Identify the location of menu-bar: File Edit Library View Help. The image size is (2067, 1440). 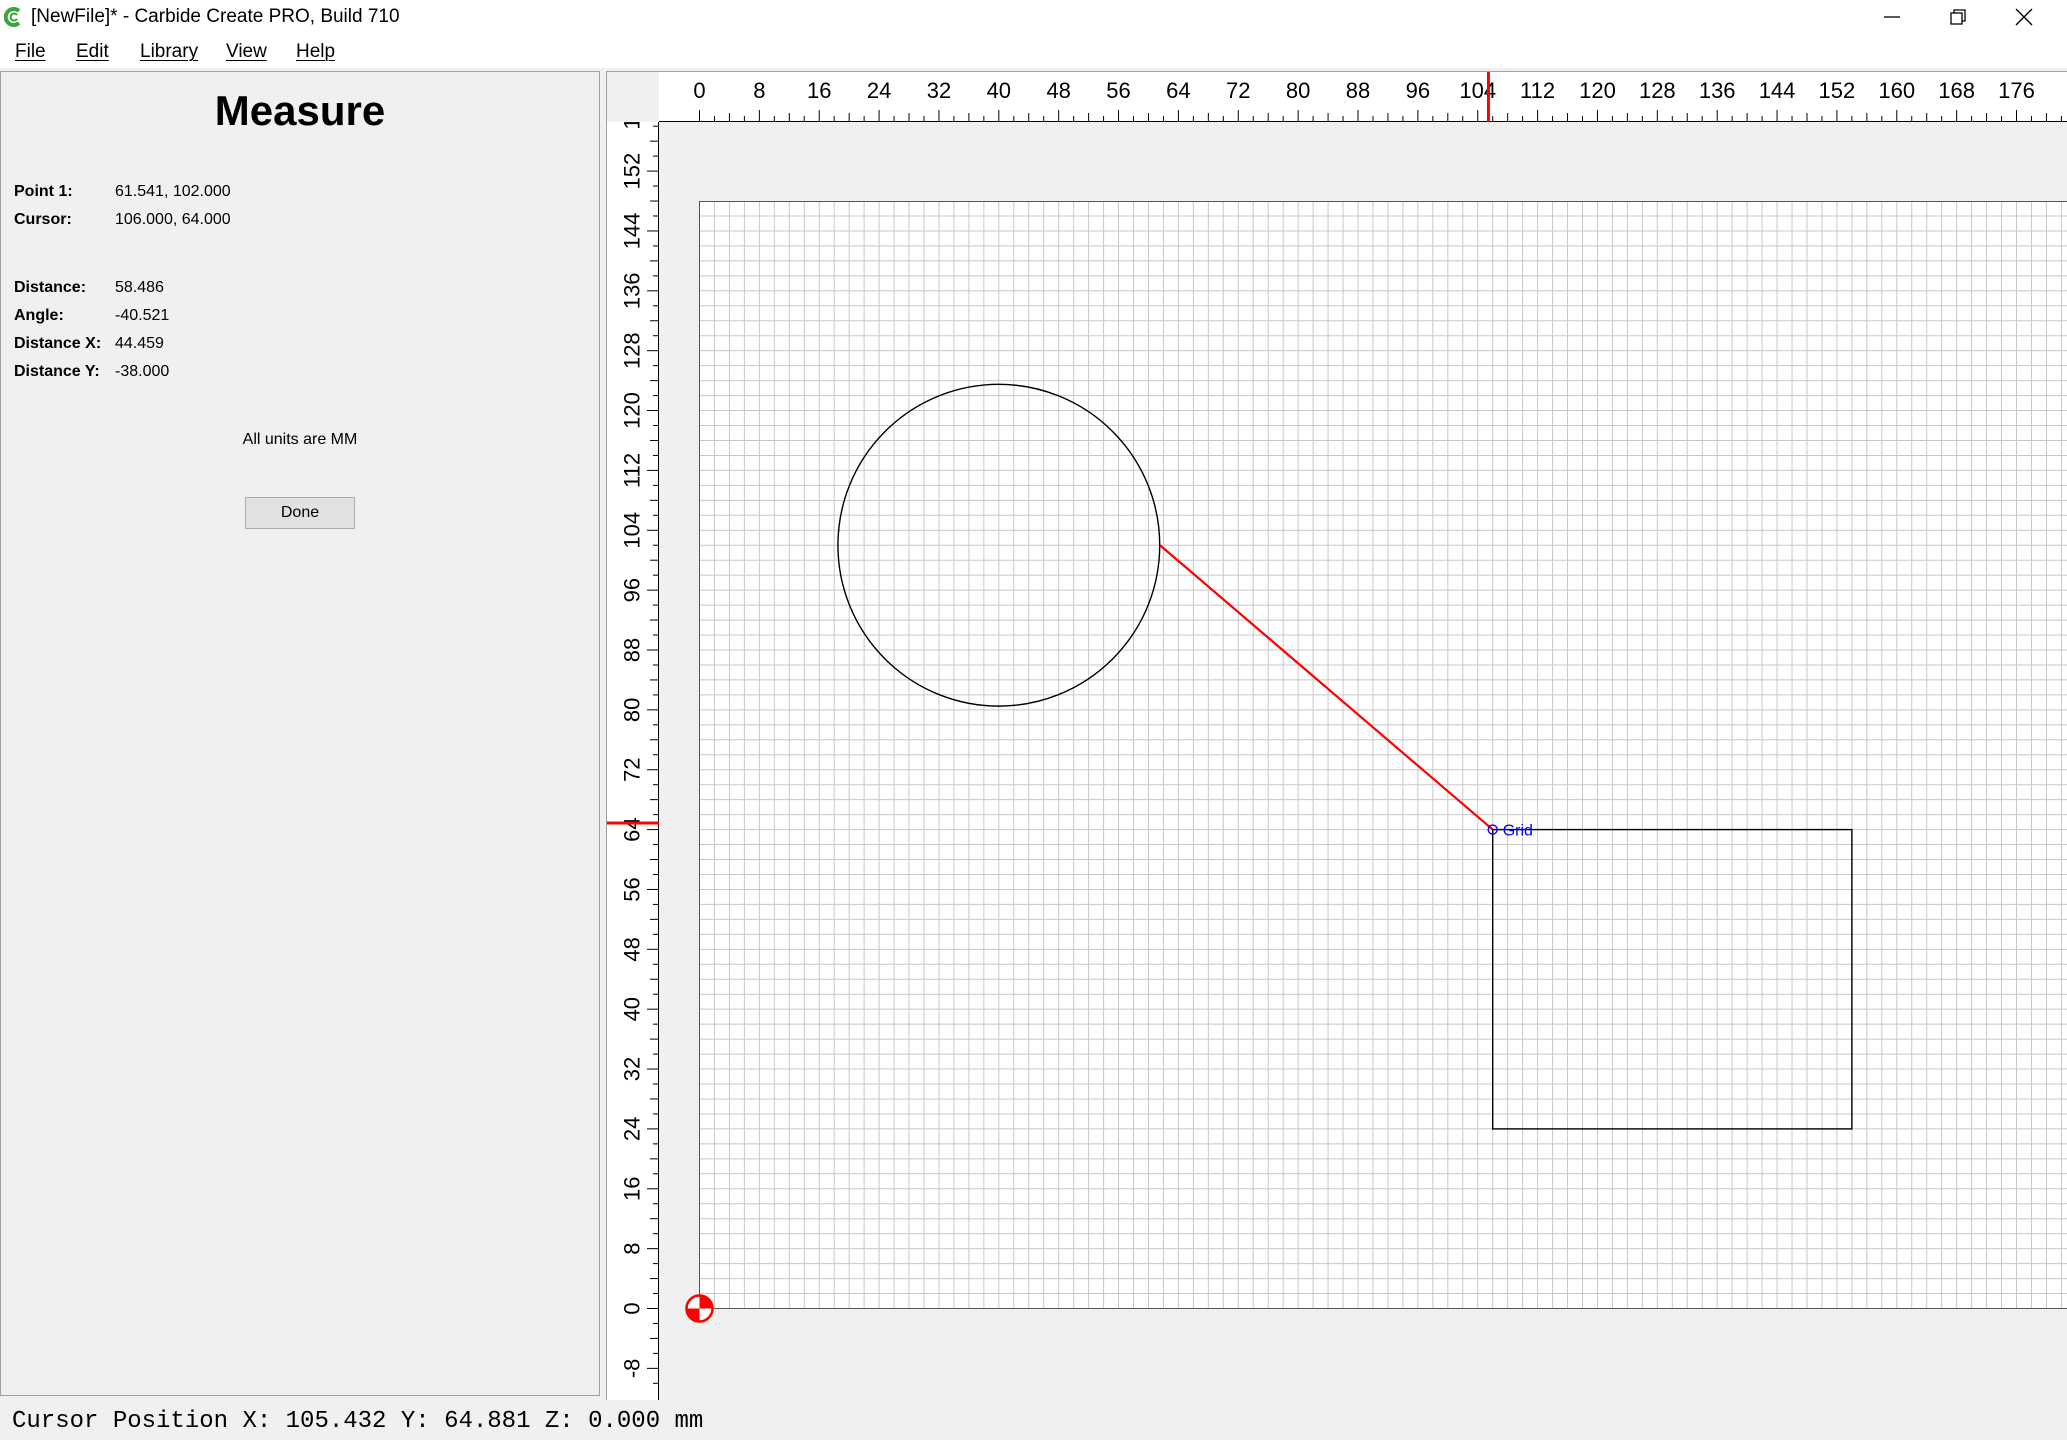
(1033, 51).